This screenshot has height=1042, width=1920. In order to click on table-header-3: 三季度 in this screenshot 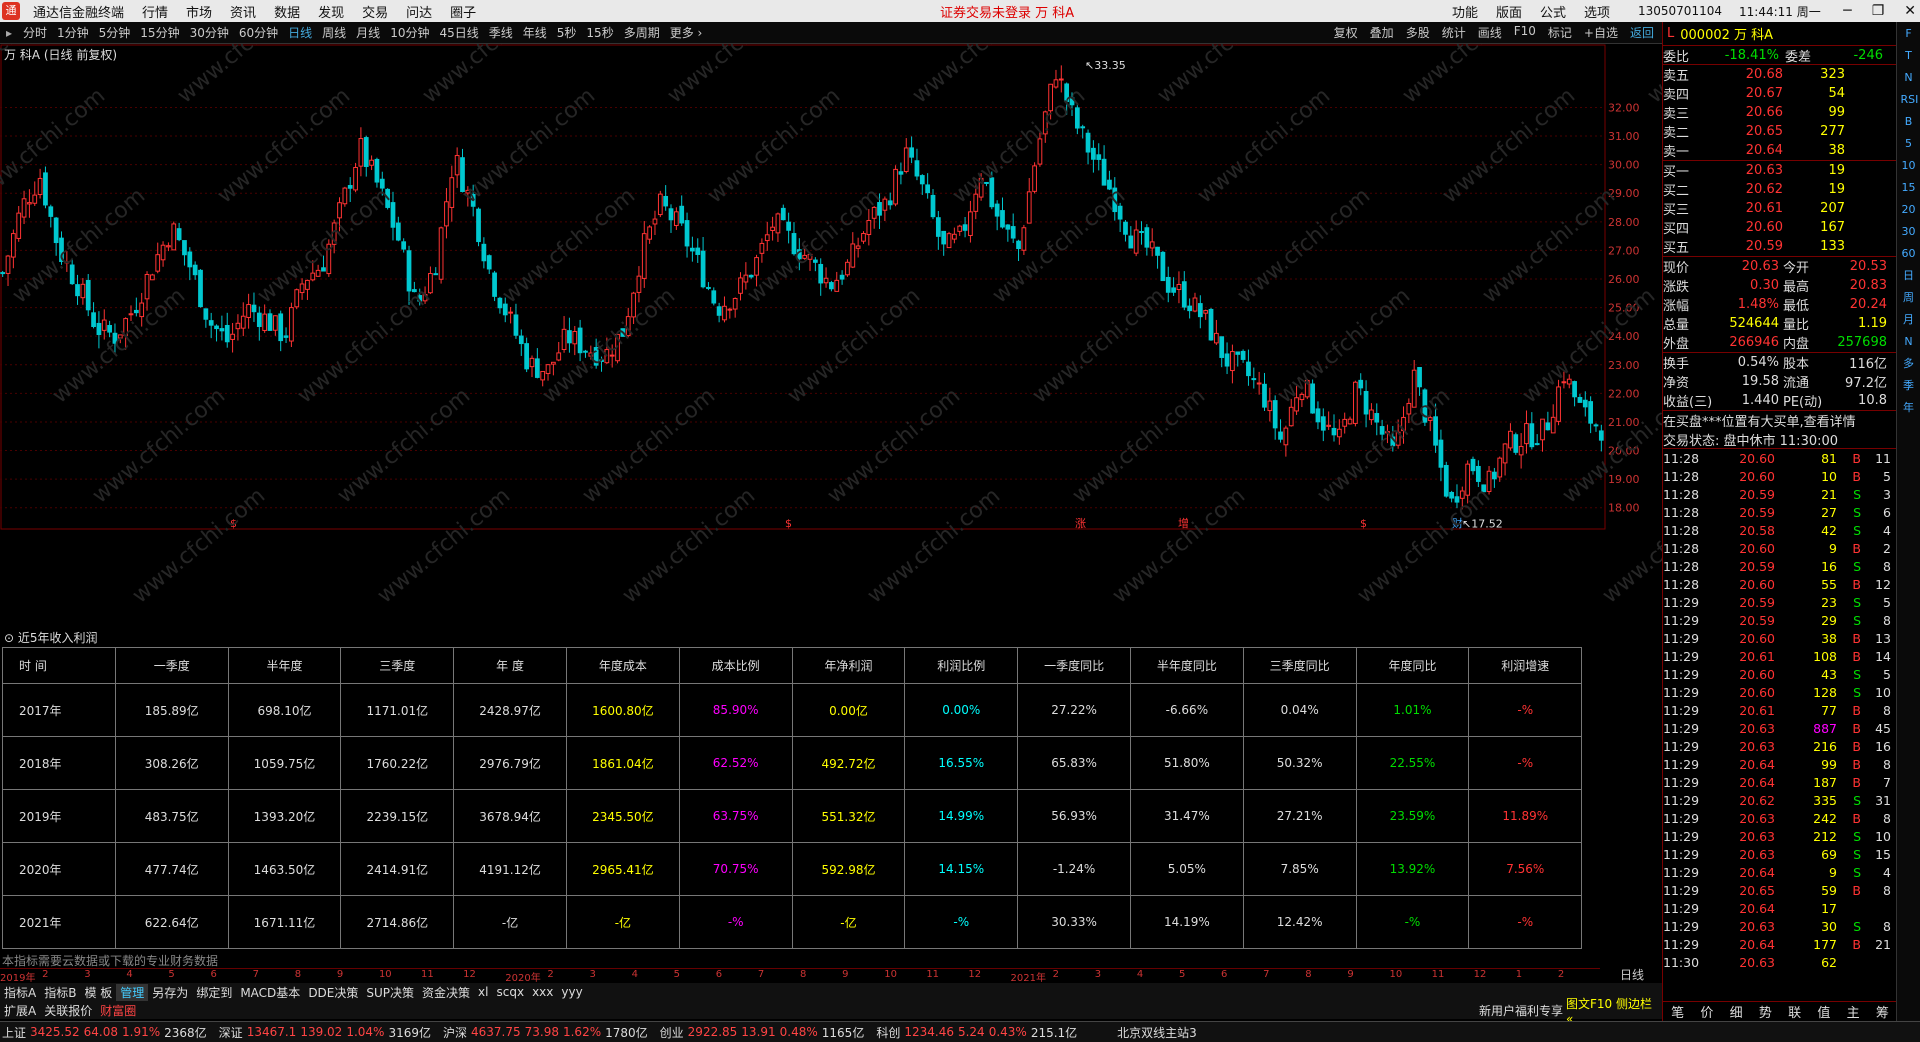, I will do `click(397, 665)`.